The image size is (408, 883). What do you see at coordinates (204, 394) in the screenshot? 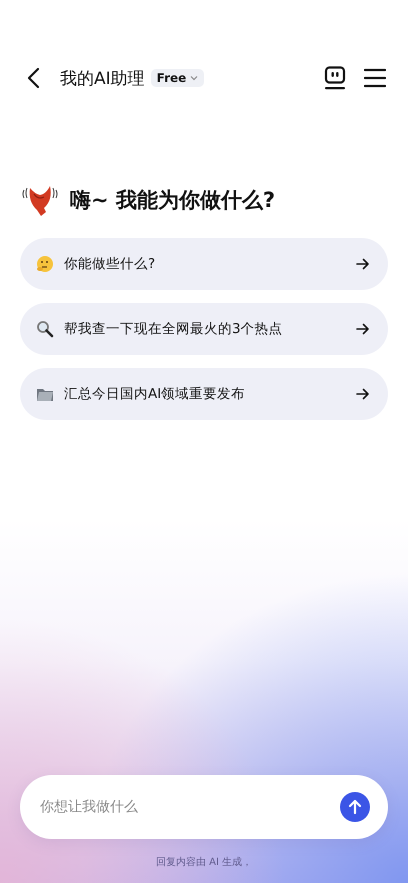
I see `suggestion-chip: 汇总今日国内AI领域重要发布` at bounding box center [204, 394].